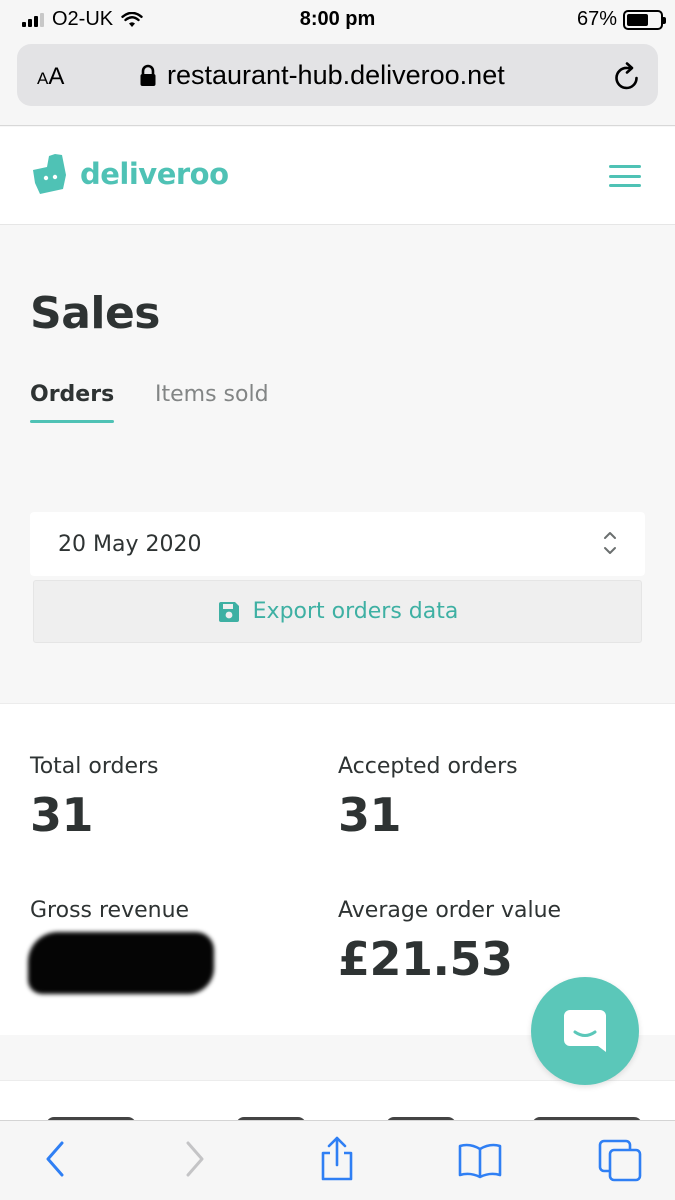 This screenshot has height=1200, width=675. What do you see at coordinates (638, 19) in the screenshot?
I see `battery-fill` at bounding box center [638, 19].